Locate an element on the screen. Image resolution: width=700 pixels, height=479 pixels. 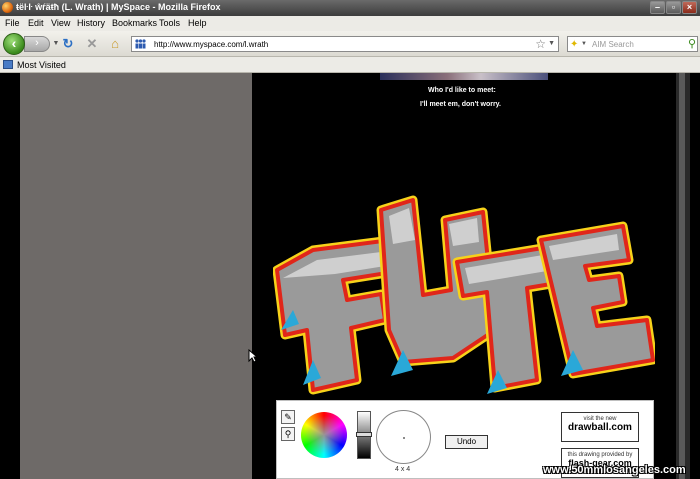
pencil-tool-button: ✎ is located at coordinates (288, 417).